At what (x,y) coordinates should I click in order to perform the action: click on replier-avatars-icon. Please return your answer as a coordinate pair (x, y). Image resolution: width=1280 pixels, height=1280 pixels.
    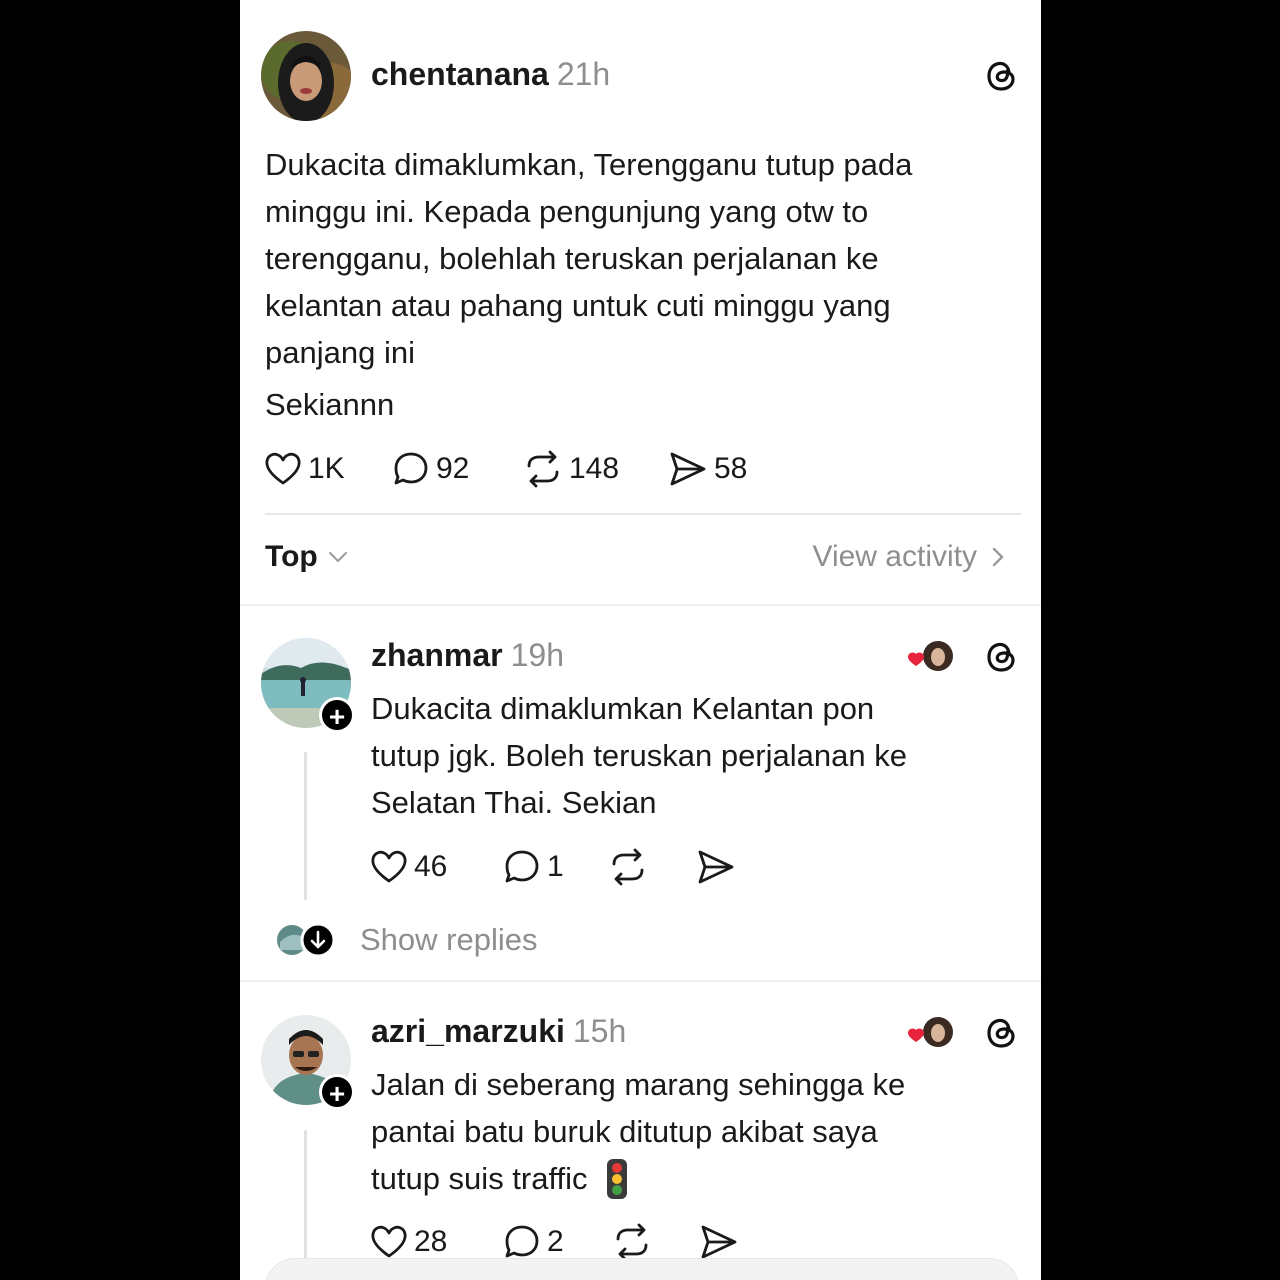
    Looking at the image, I should click on (306, 940).